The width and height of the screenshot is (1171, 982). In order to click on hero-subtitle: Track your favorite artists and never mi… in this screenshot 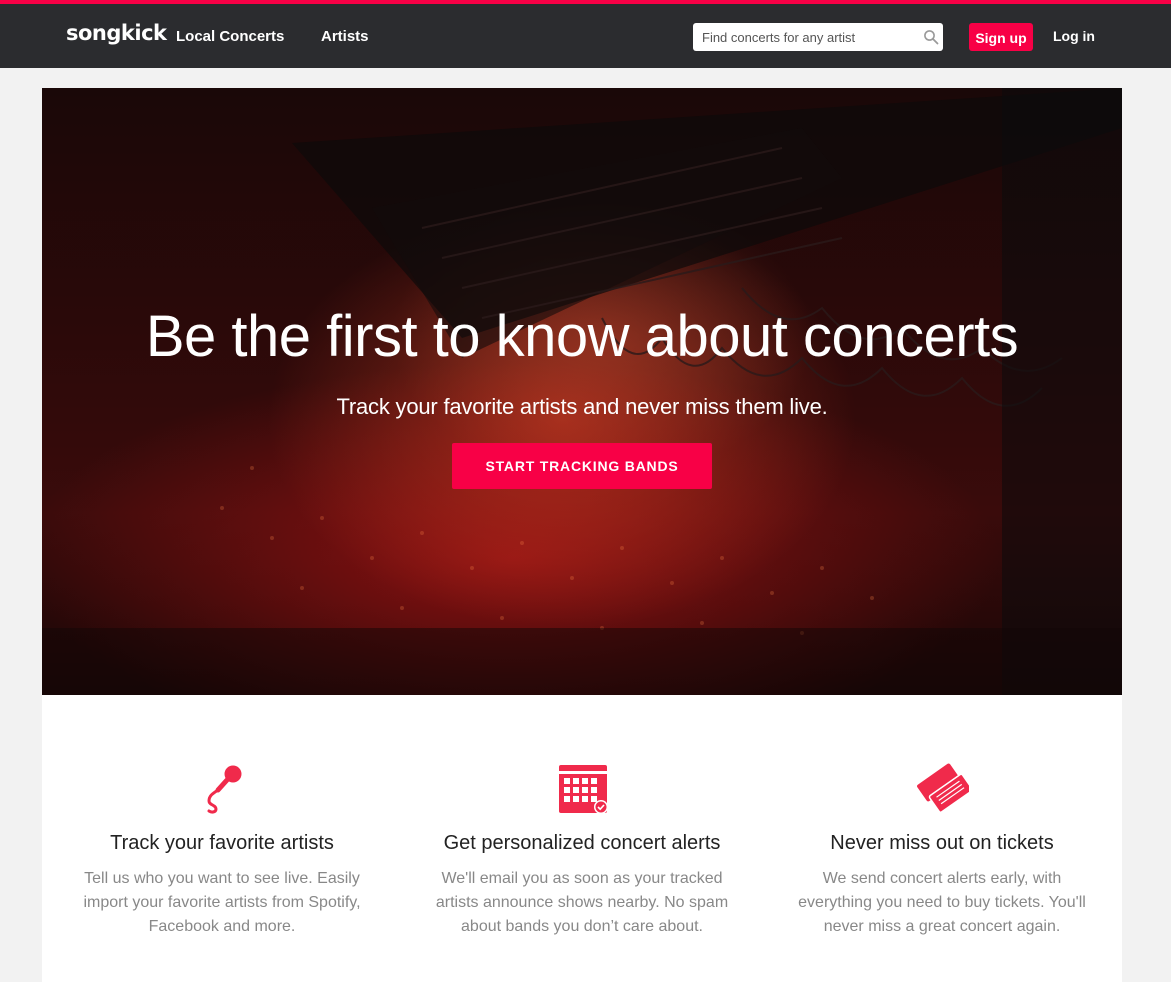, I will do `click(582, 406)`.